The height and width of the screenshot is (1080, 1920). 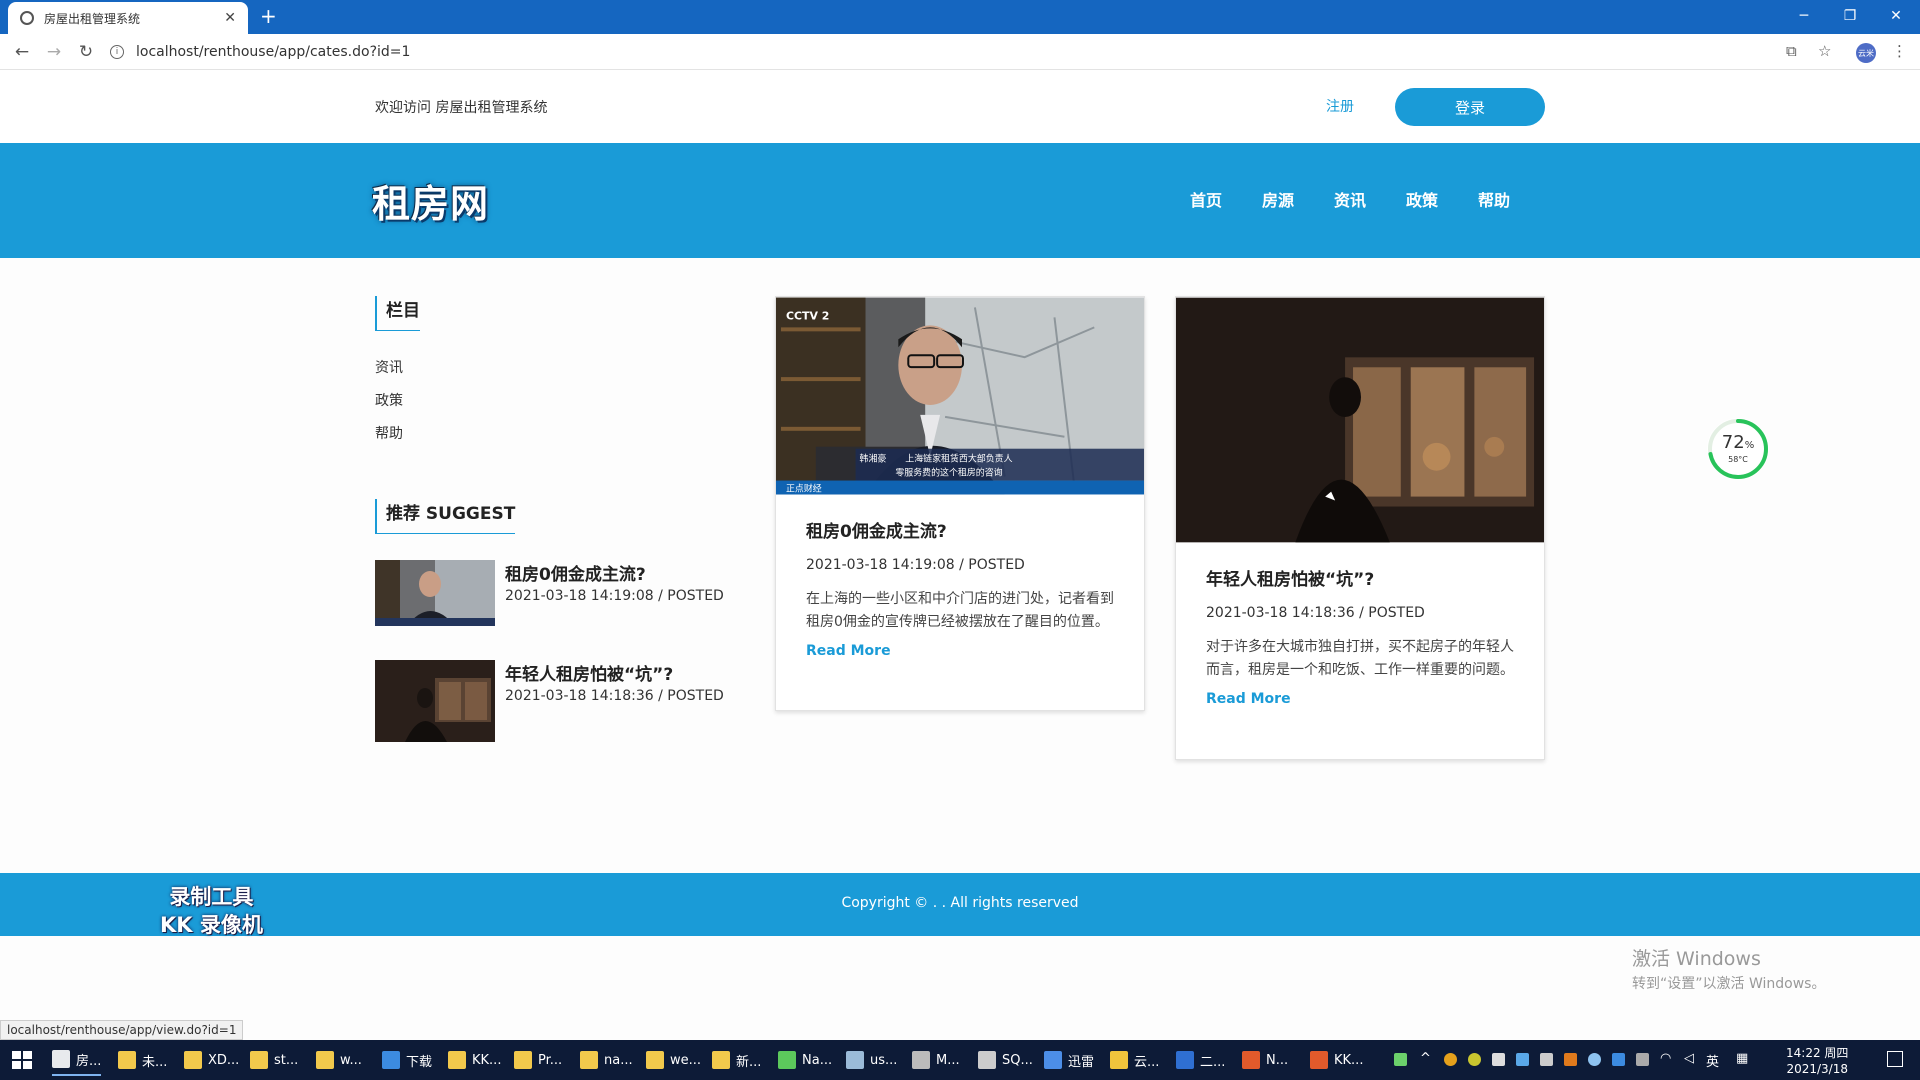 What do you see at coordinates (589, 672) in the screenshot?
I see `suggest-title: 年轻人租房怕被“坑”?` at bounding box center [589, 672].